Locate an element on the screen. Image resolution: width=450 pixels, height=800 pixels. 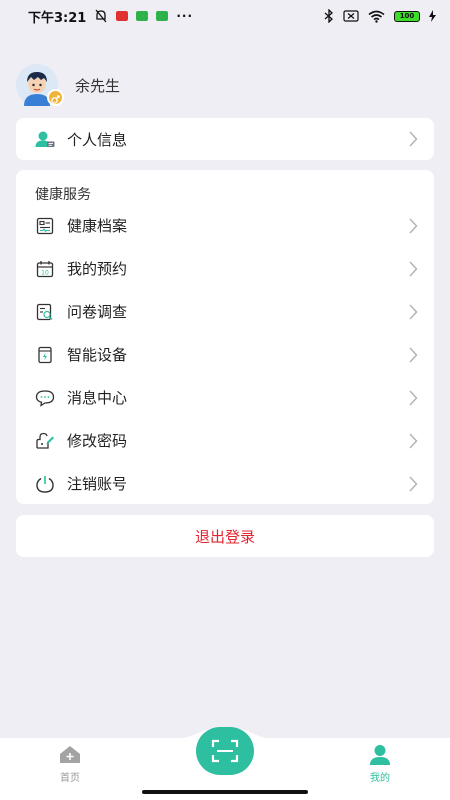
bluetooth-icon is located at coordinates (328, 16).